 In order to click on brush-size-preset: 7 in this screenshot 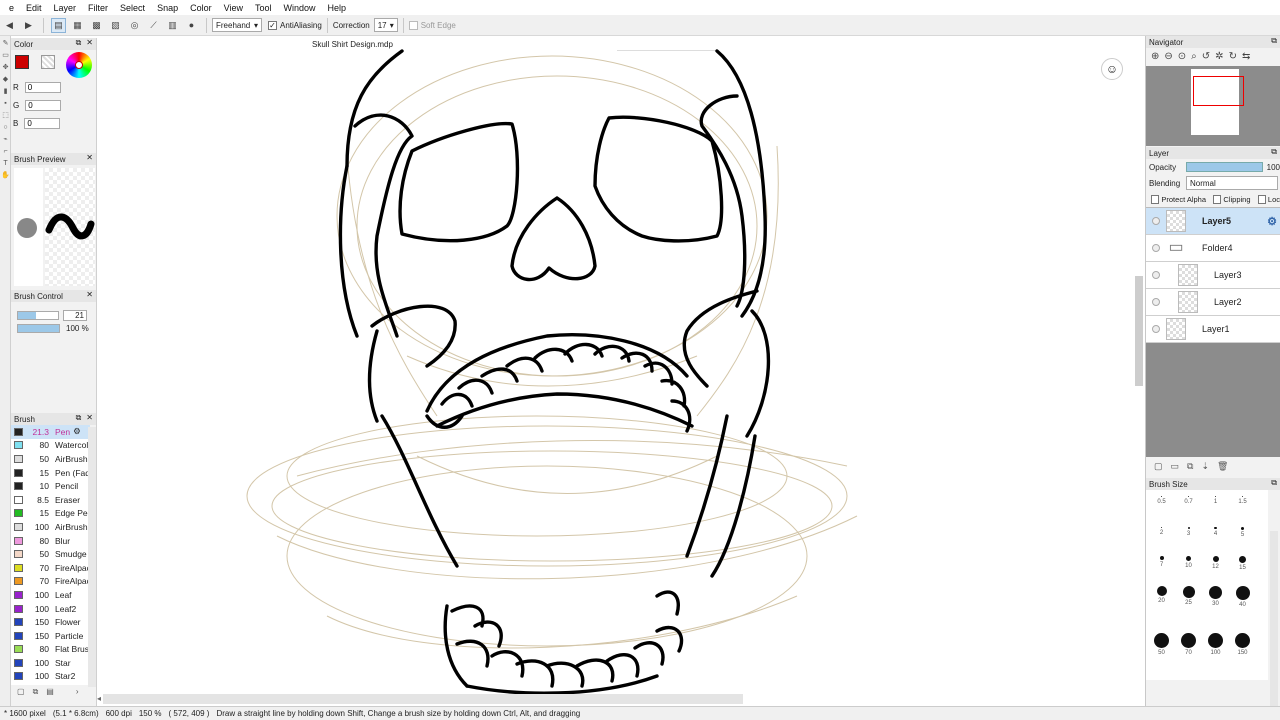, I will do `click(1161, 564)`.